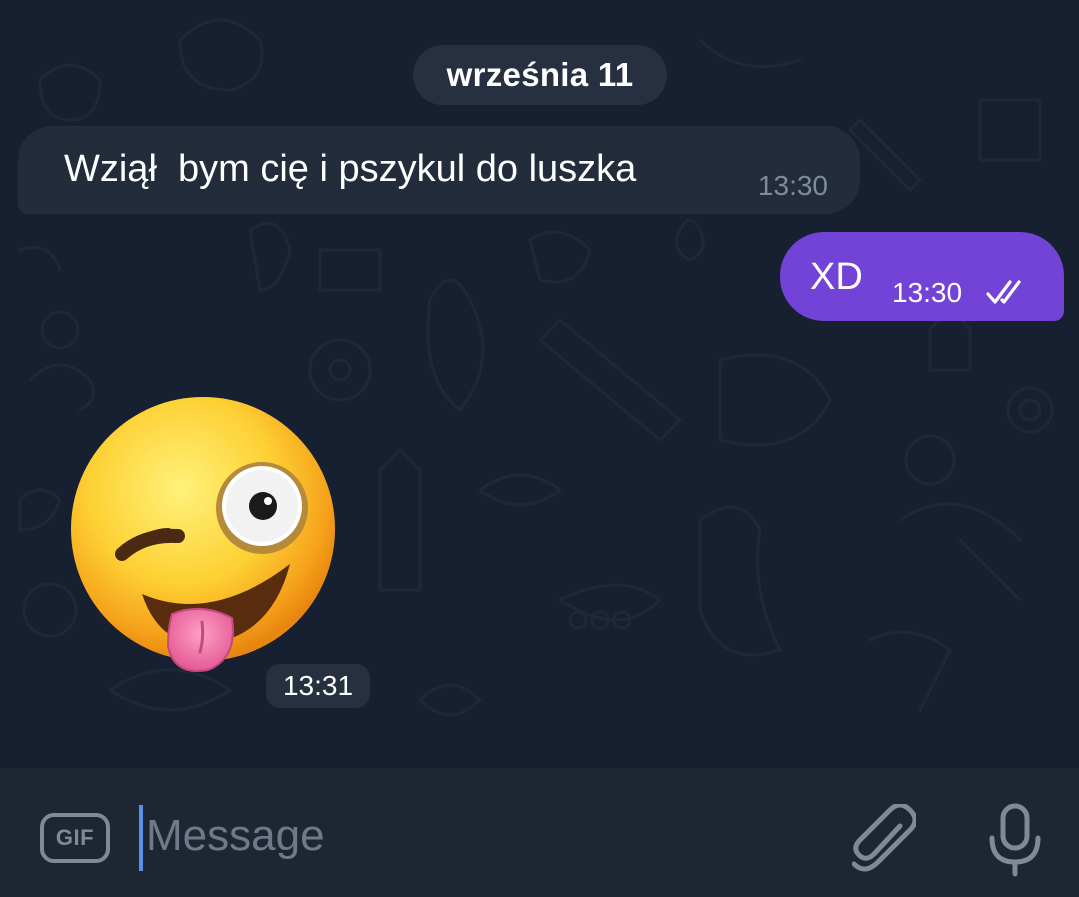 The image size is (1079, 897). I want to click on paperclip-icon, so click(884, 839).